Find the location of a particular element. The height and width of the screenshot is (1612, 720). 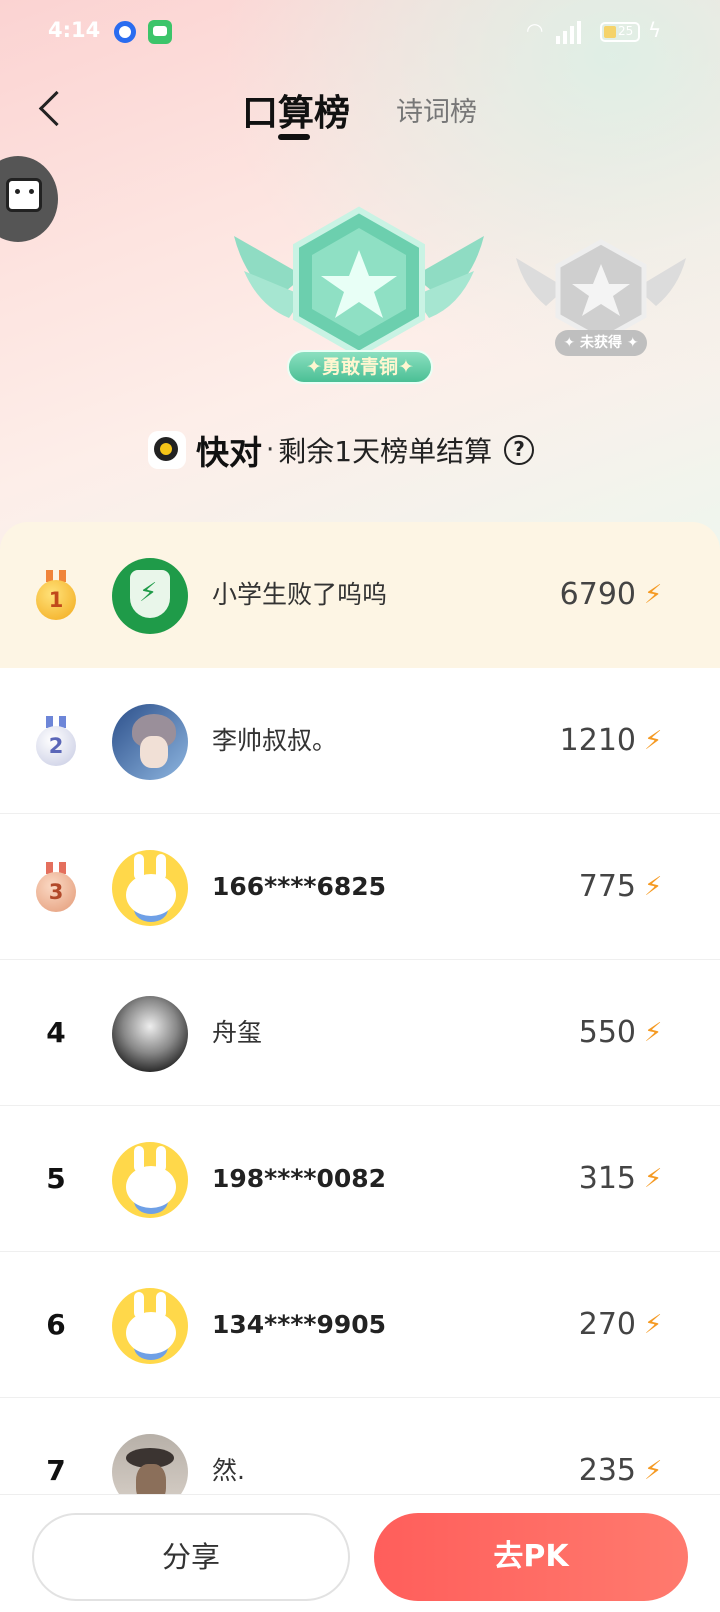

help-icon: ? is located at coordinates (519, 450).